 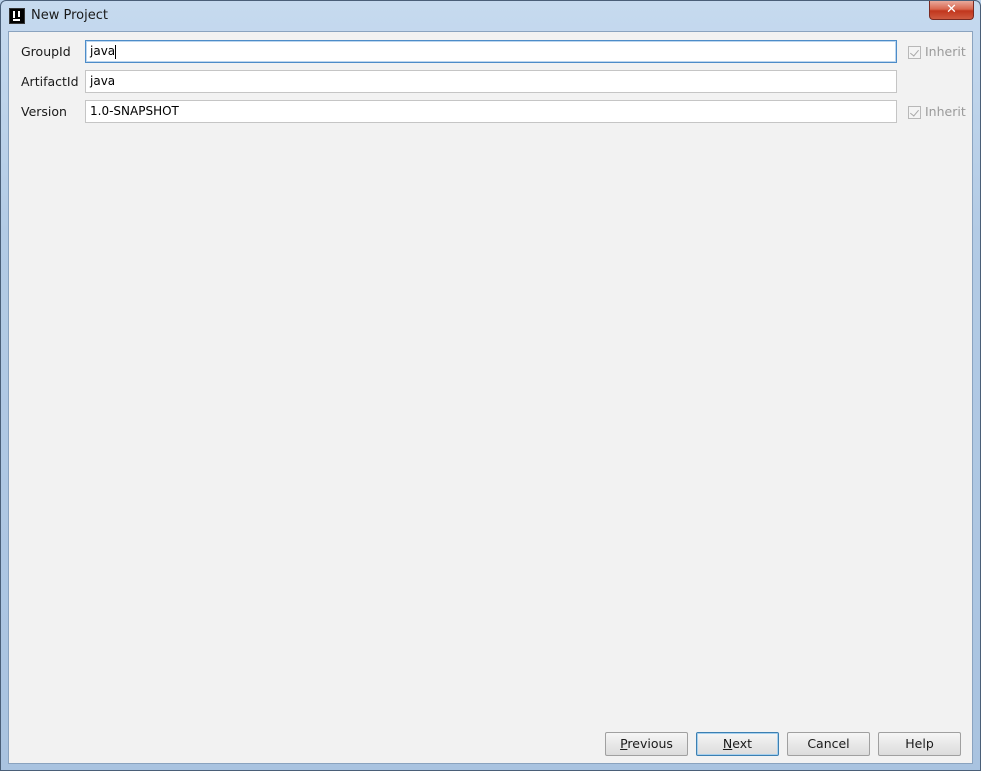 I want to click on previous-button: Previous, so click(x=646, y=744).